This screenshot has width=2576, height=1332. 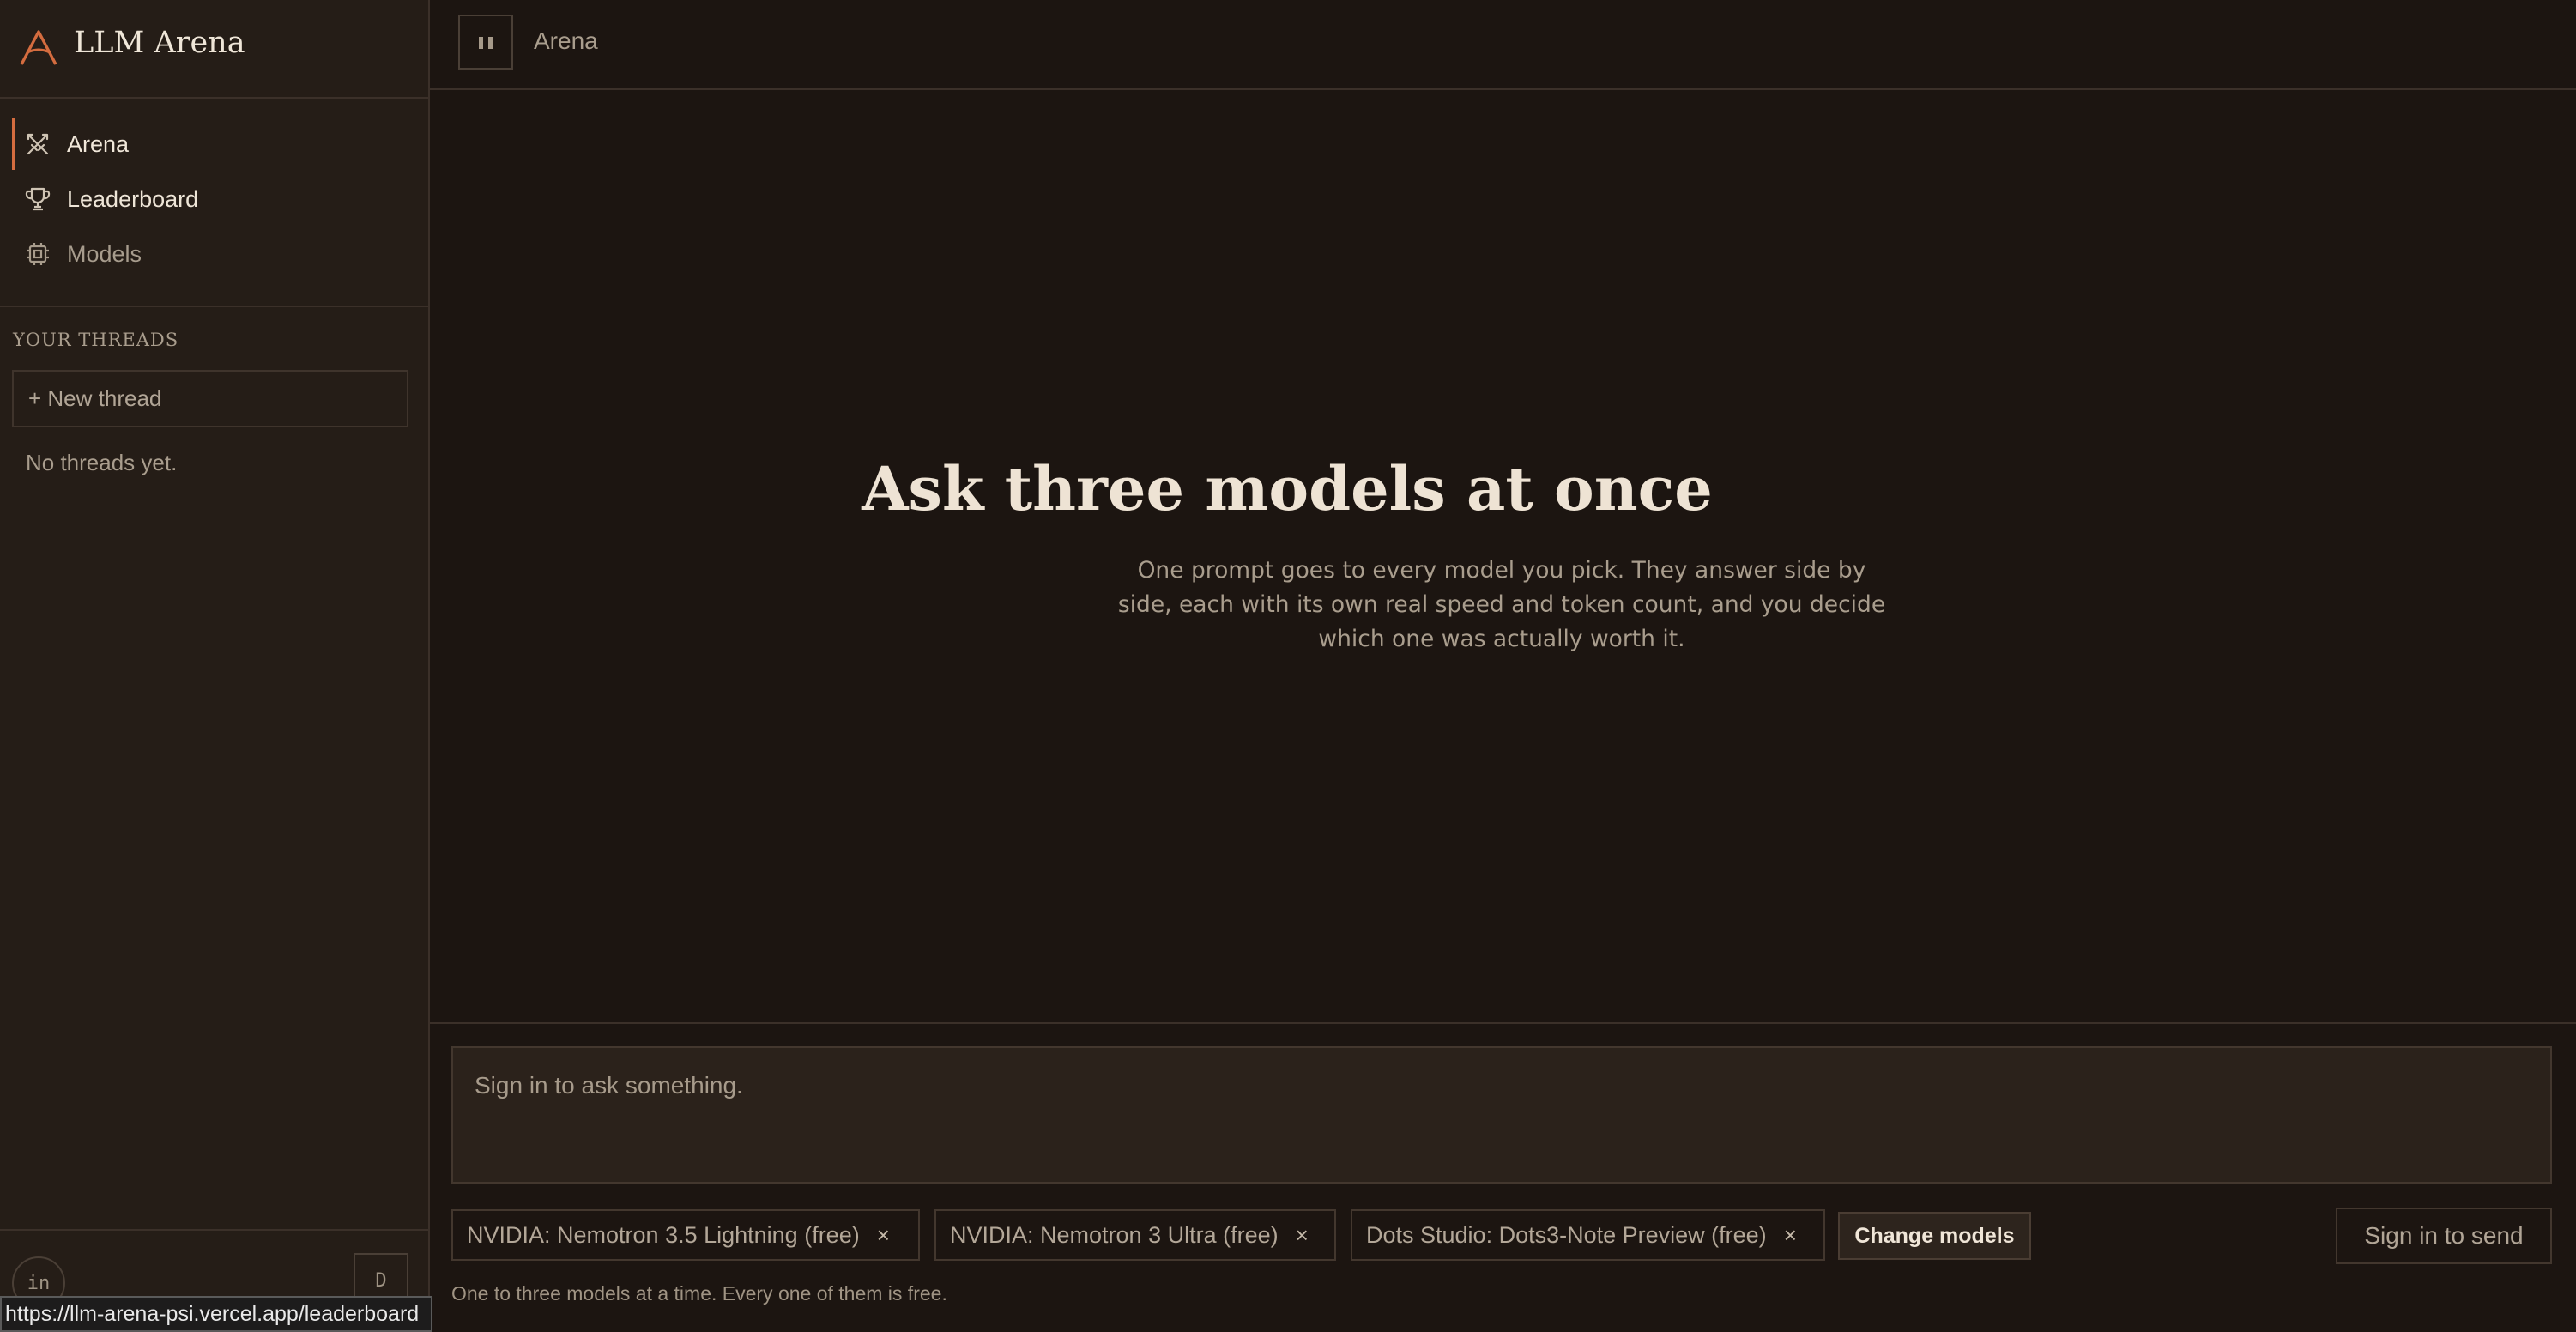 I want to click on trophy-icon, so click(x=38, y=199).